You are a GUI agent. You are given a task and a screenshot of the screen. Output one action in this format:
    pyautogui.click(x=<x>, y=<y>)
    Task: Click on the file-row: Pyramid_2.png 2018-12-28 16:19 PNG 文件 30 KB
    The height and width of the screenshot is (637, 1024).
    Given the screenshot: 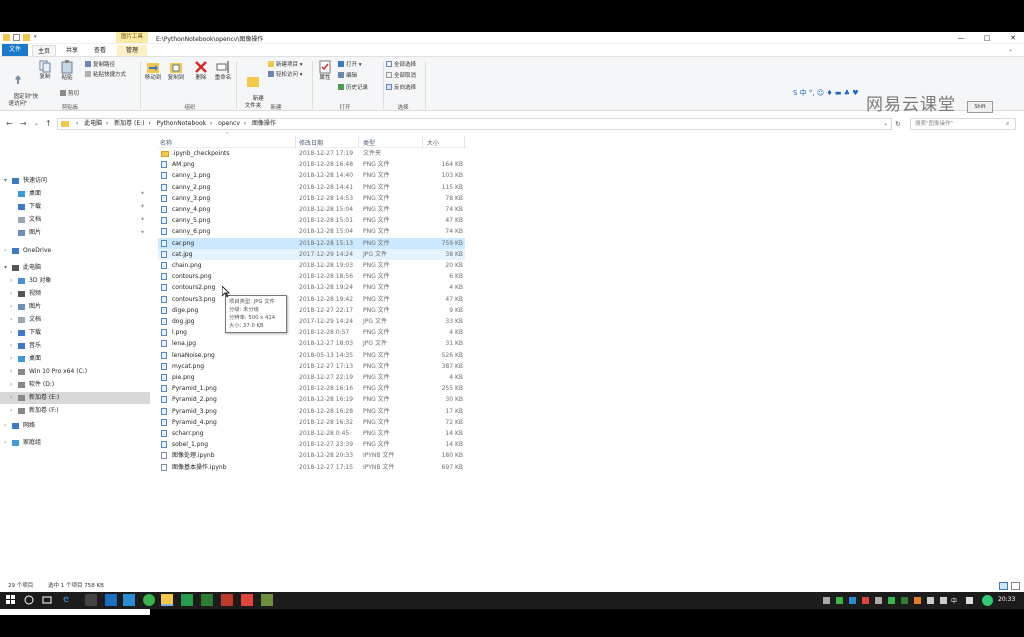 What is the action you would take?
    pyautogui.click(x=311, y=399)
    